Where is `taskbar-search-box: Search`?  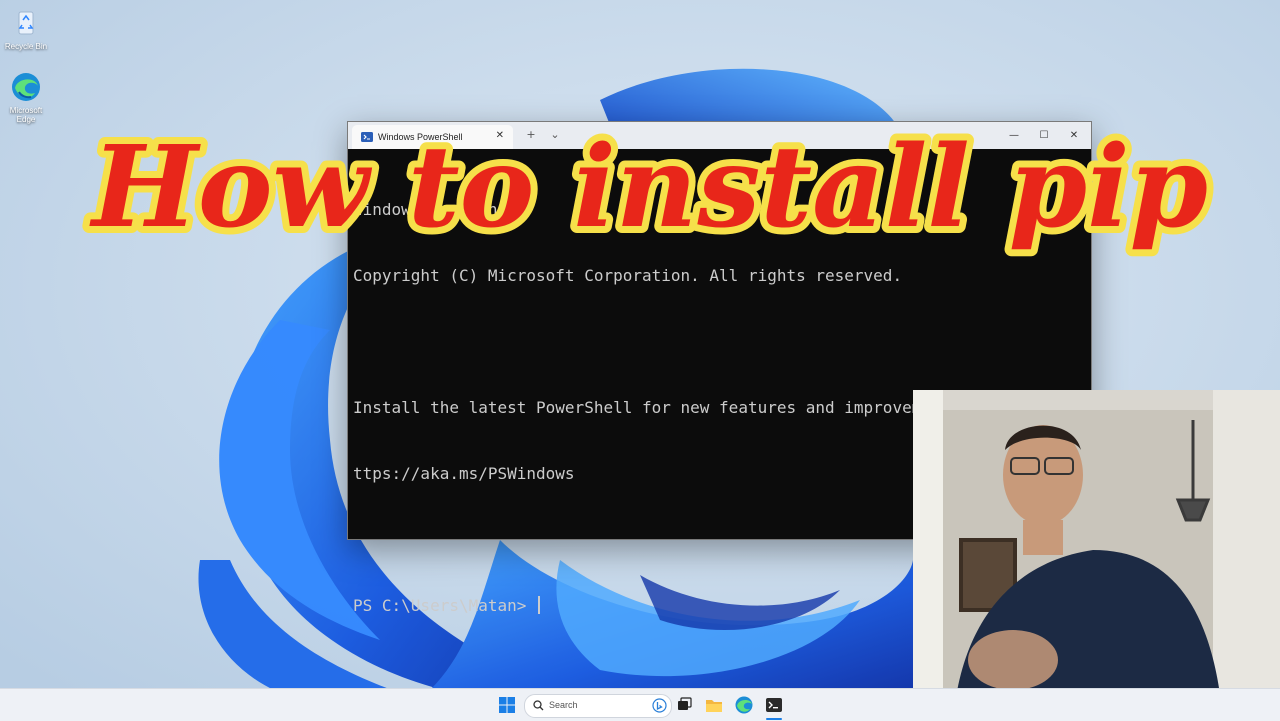 taskbar-search-box: Search is located at coordinates (598, 706).